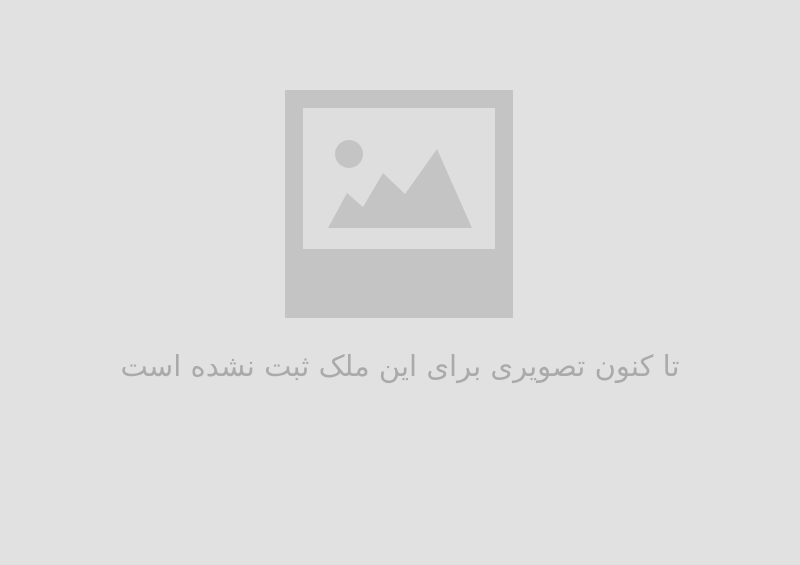 The width and height of the screenshot is (800, 565). What do you see at coordinates (399, 204) in the screenshot?
I see `image-placeholder-icon` at bounding box center [399, 204].